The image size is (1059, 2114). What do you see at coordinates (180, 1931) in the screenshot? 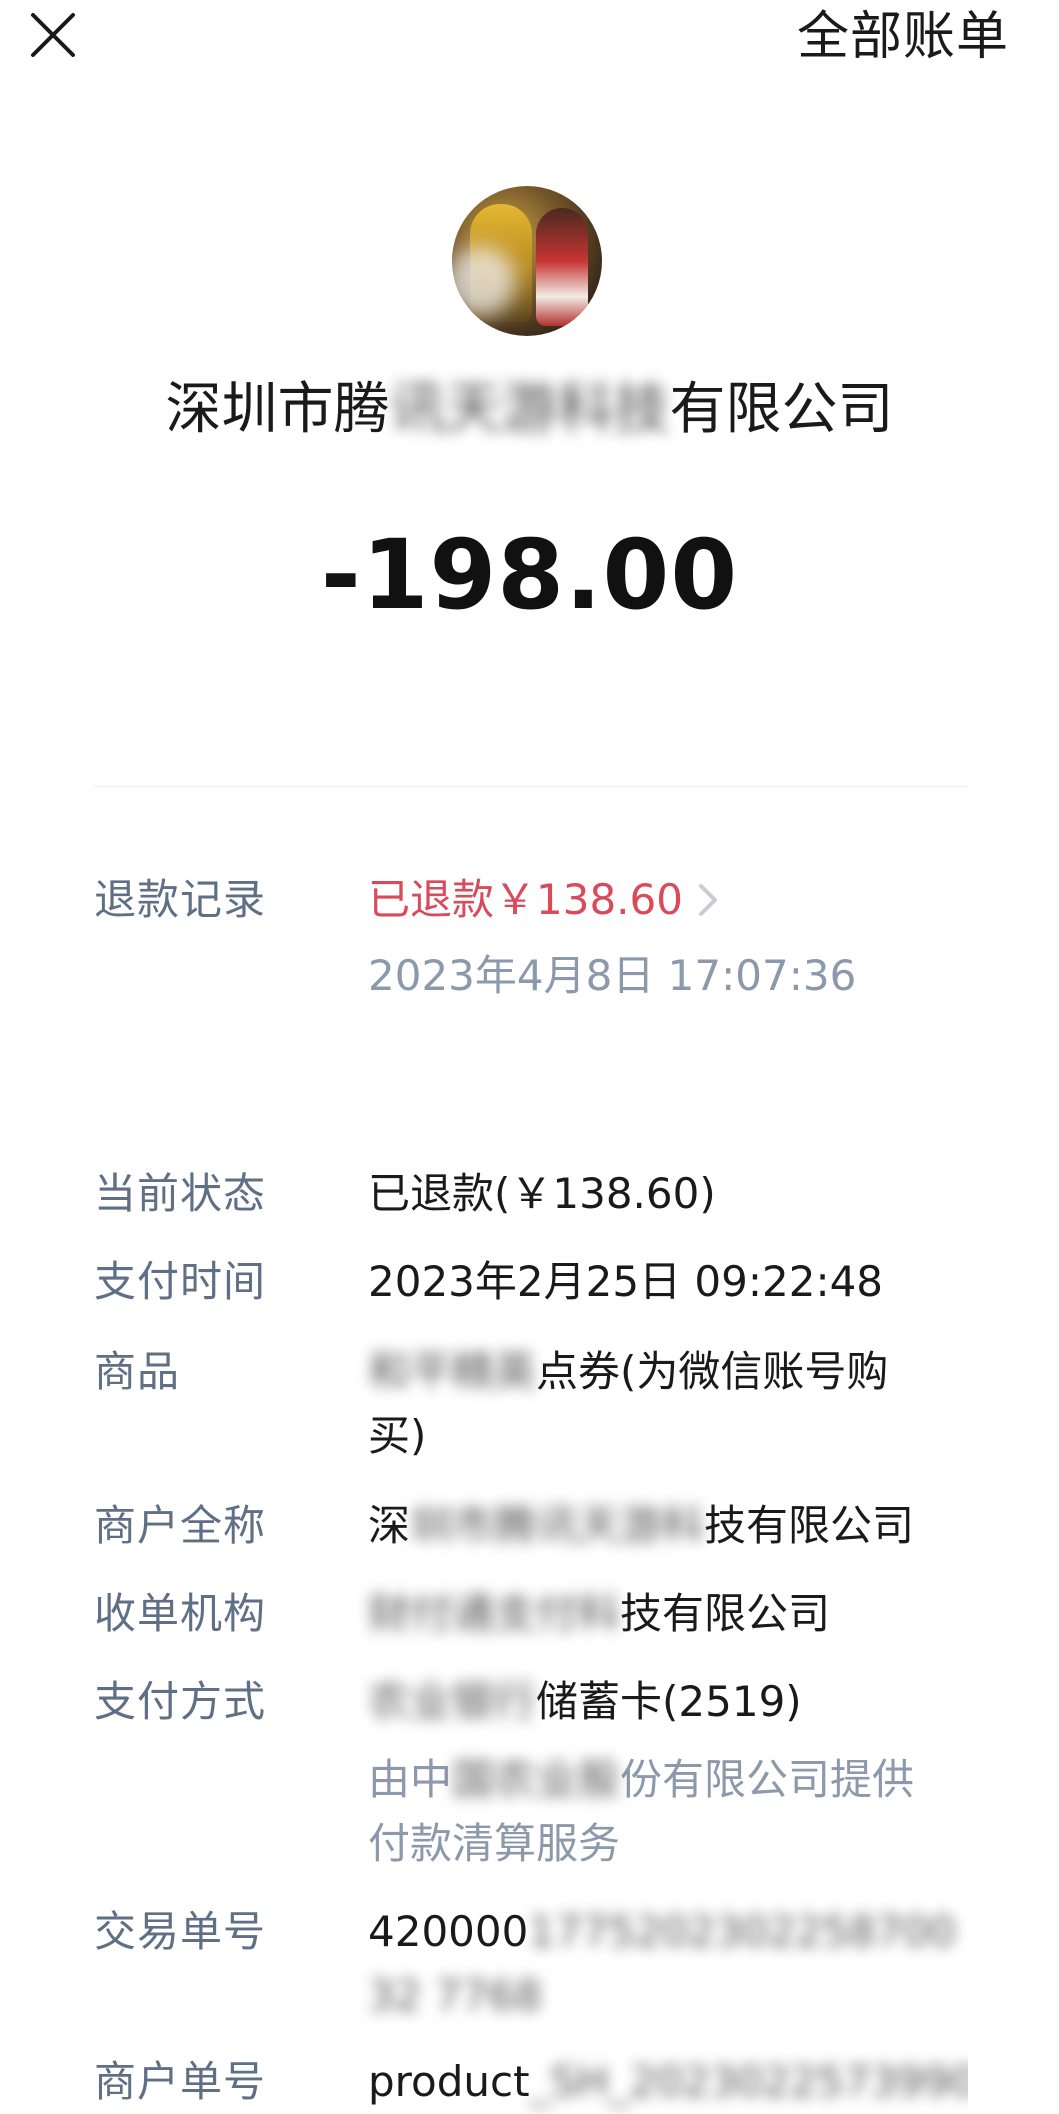
I see `transaction-no-label: 交易单号` at bounding box center [180, 1931].